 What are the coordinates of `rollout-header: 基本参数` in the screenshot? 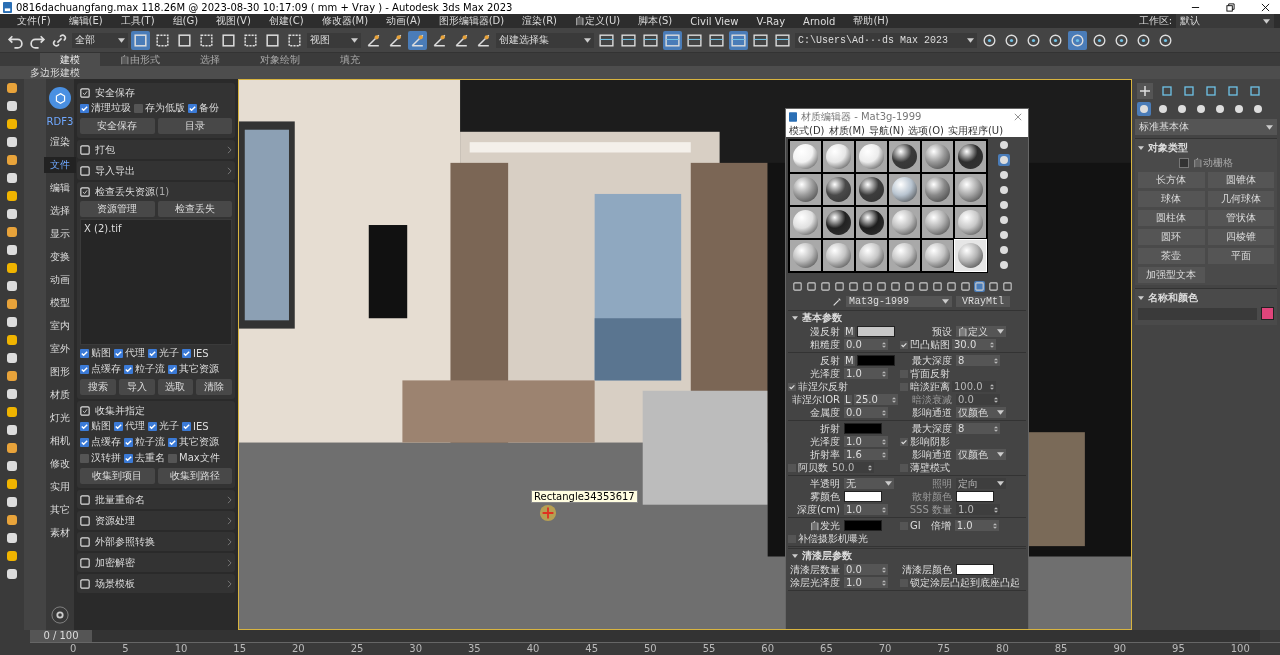 It's located at (907, 317).